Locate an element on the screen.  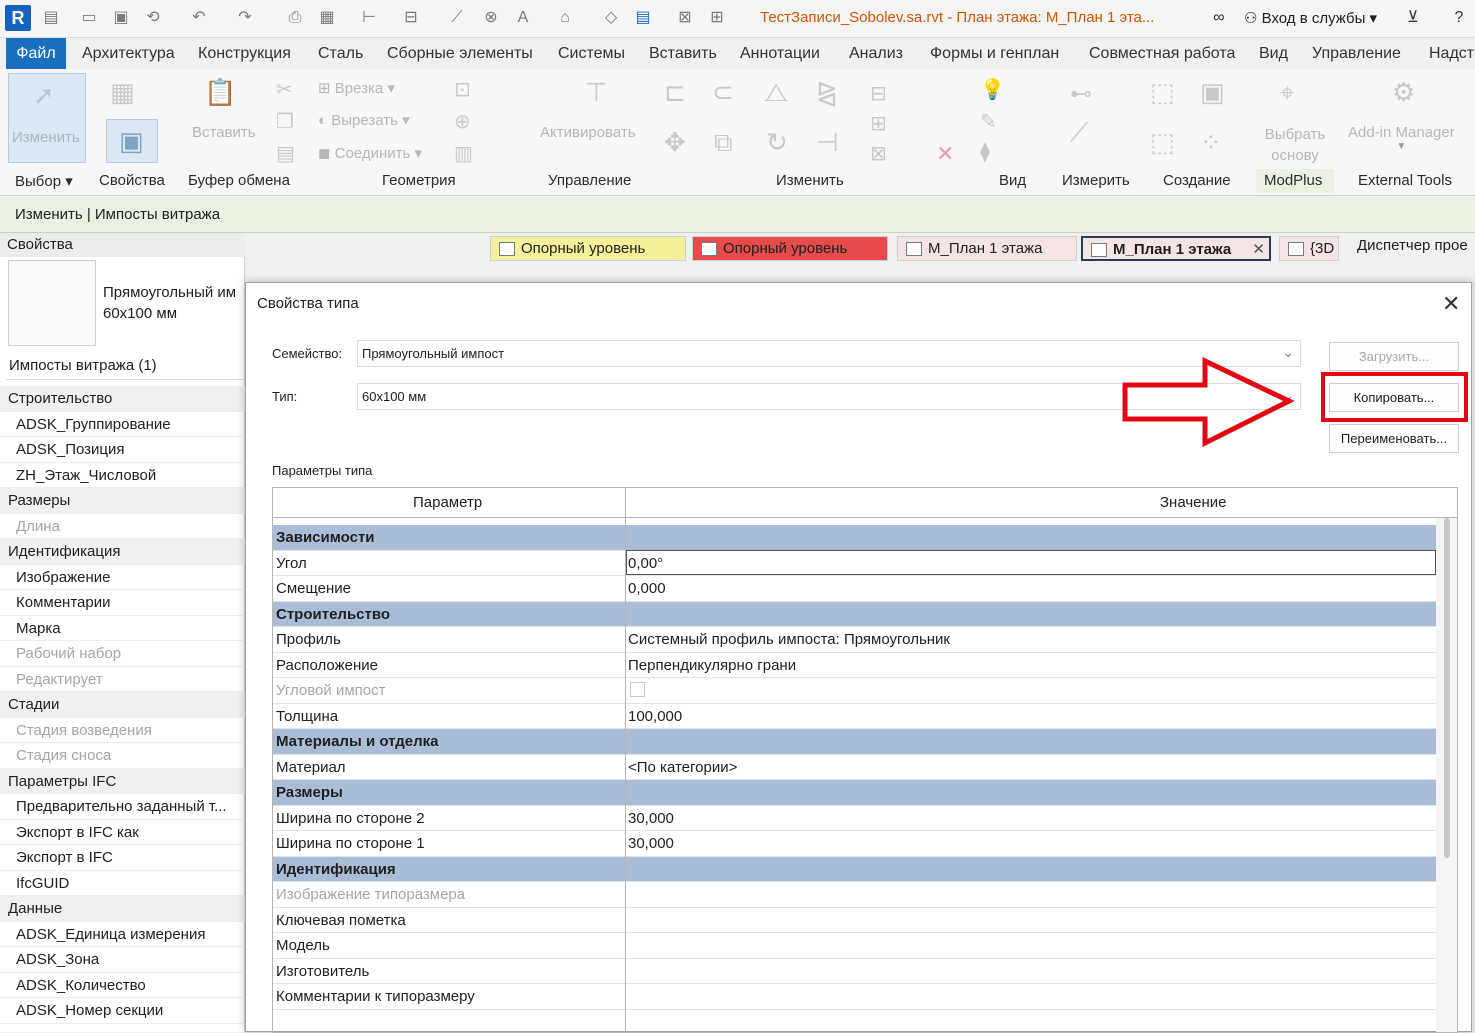
cart-icon: ⊻ is located at coordinates (1413, 18).